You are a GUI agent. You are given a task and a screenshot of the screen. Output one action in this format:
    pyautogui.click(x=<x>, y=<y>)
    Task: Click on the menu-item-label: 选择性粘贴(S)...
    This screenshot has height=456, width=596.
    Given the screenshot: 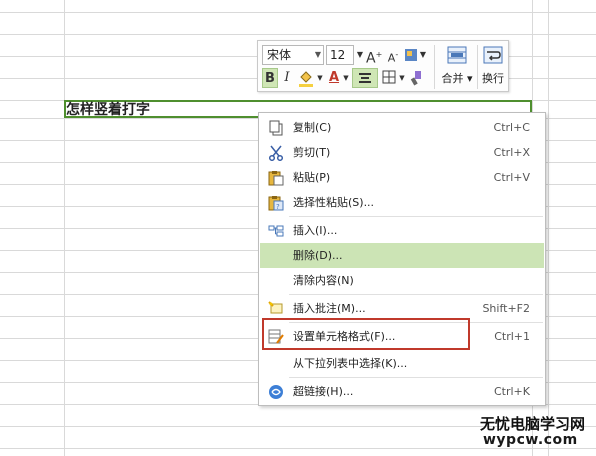 What is the action you would take?
    pyautogui.click(x=334, y=202)
    